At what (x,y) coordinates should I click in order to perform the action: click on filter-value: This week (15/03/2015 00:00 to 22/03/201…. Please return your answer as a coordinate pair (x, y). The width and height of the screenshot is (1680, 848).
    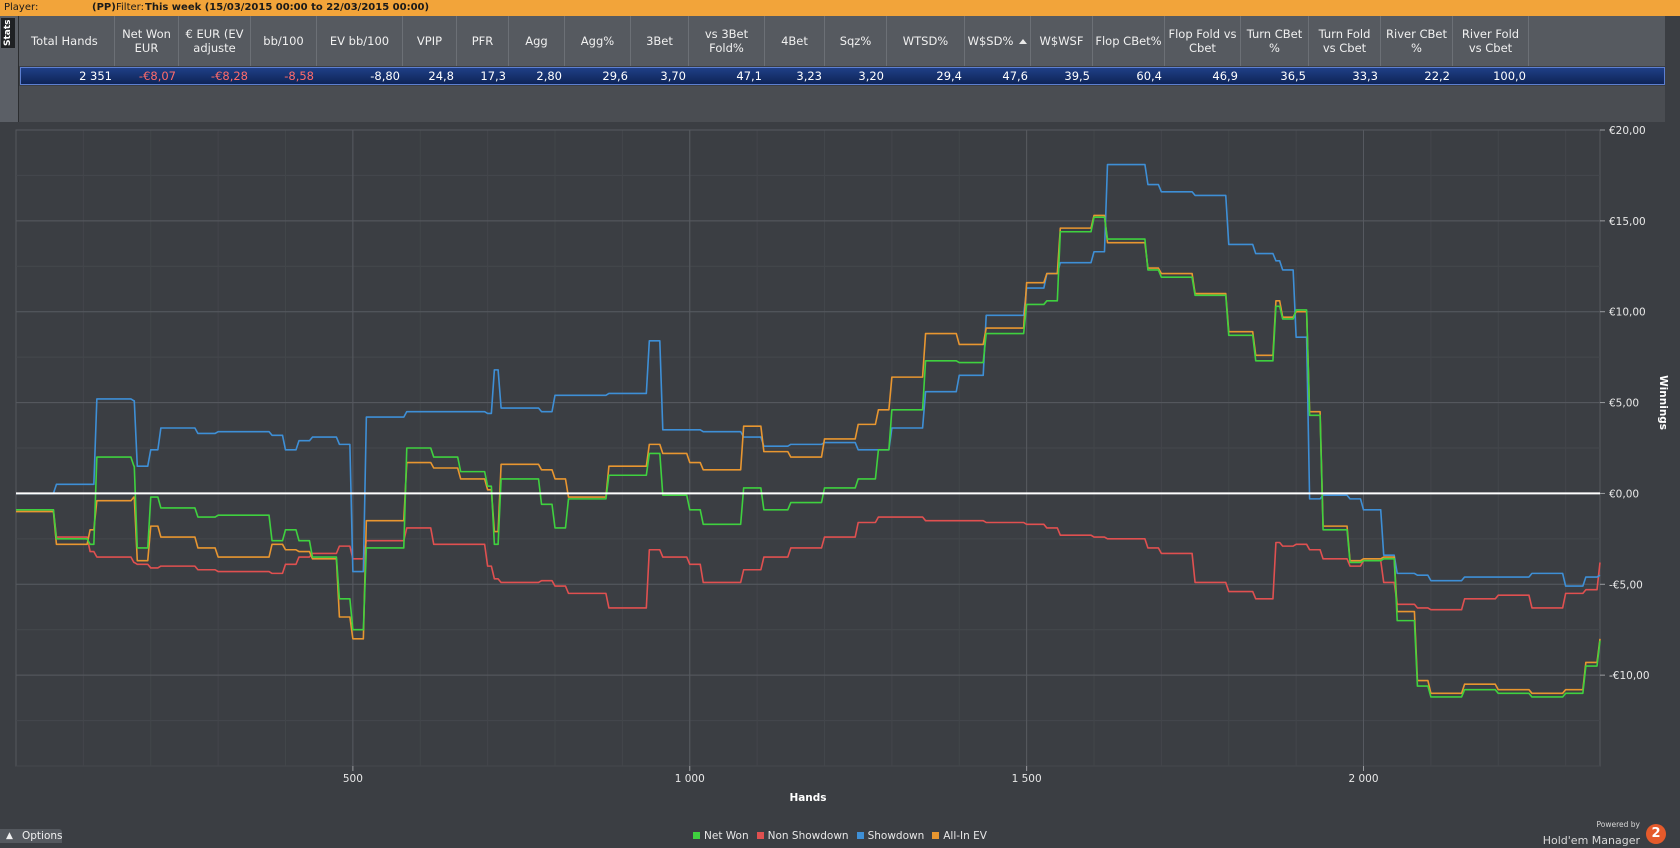
    Looking at the image, I should click on (287, 8).